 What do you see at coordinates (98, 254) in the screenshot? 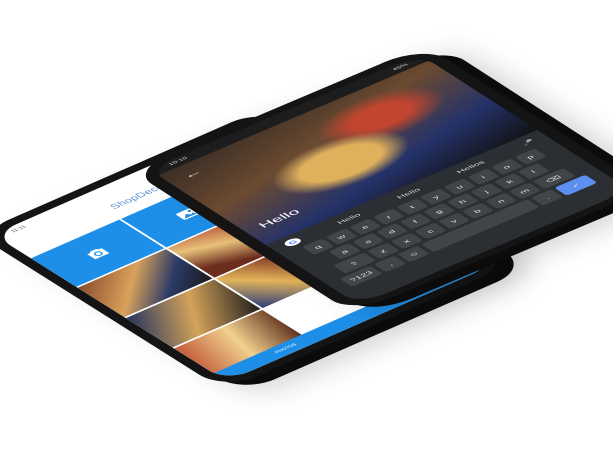
I see `camera-icon` at bounding box center [98, 254].